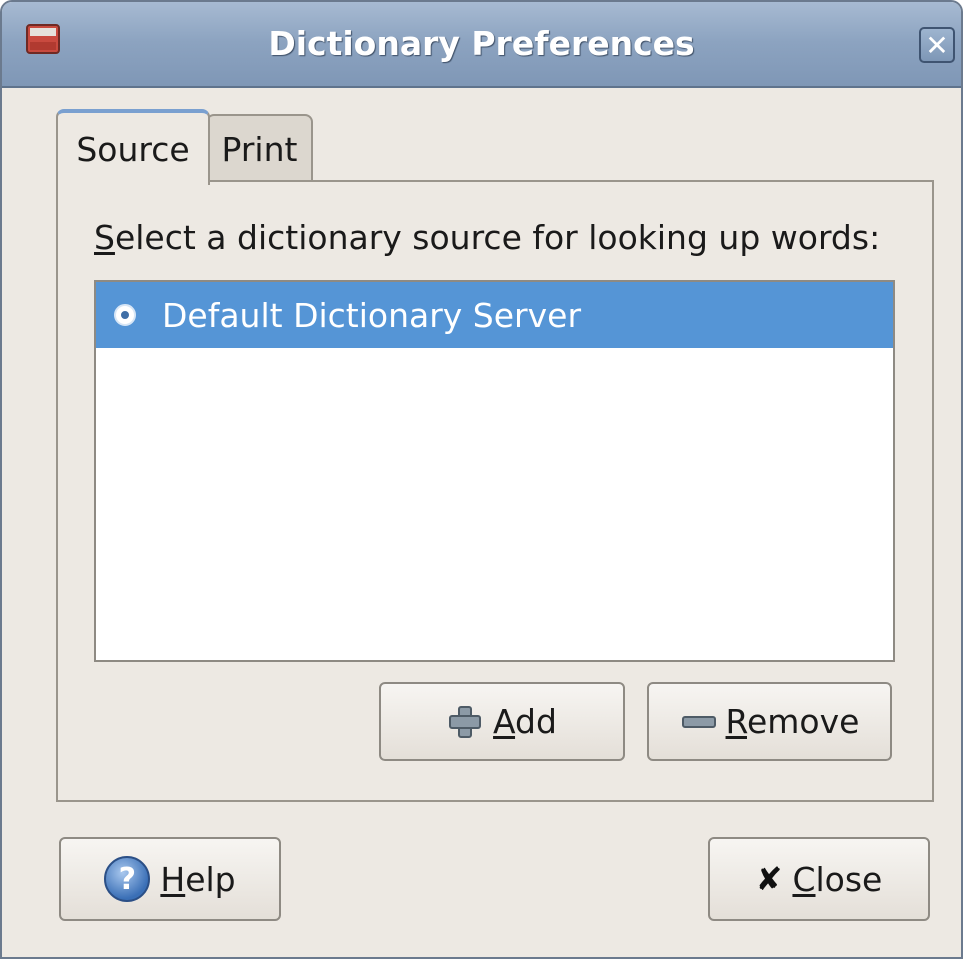 This screenshot has height=959, width=963. I want to click on remove-button: Remove, so click(769, 721).